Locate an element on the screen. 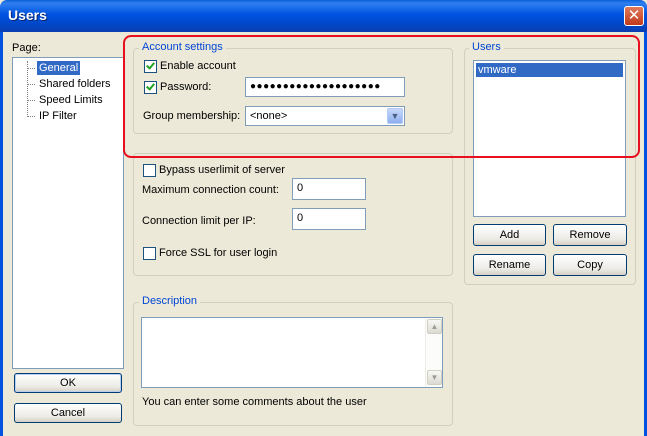 The width and height of the screenshot is (647, 436). window-title: Users is located at coordinates (27, 15).